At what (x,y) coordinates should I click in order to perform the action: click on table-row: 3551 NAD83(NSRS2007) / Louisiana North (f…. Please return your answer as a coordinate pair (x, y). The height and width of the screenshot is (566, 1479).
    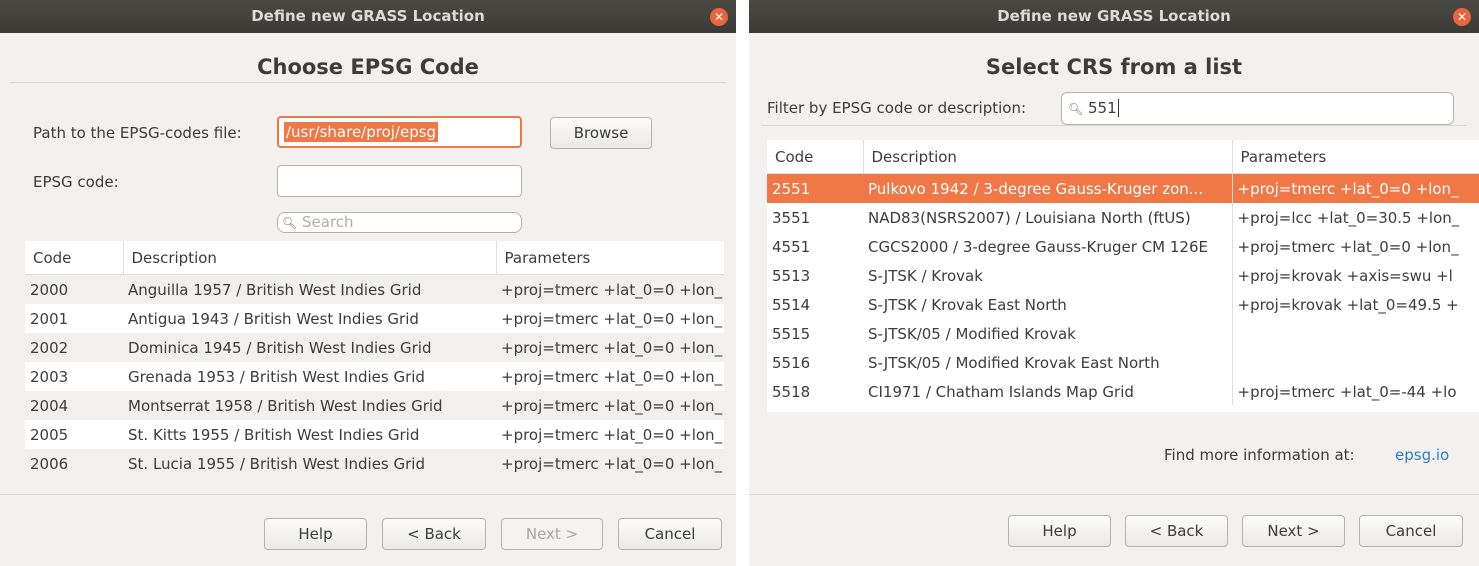
    Looking at the image, I should click on (1123, 217).